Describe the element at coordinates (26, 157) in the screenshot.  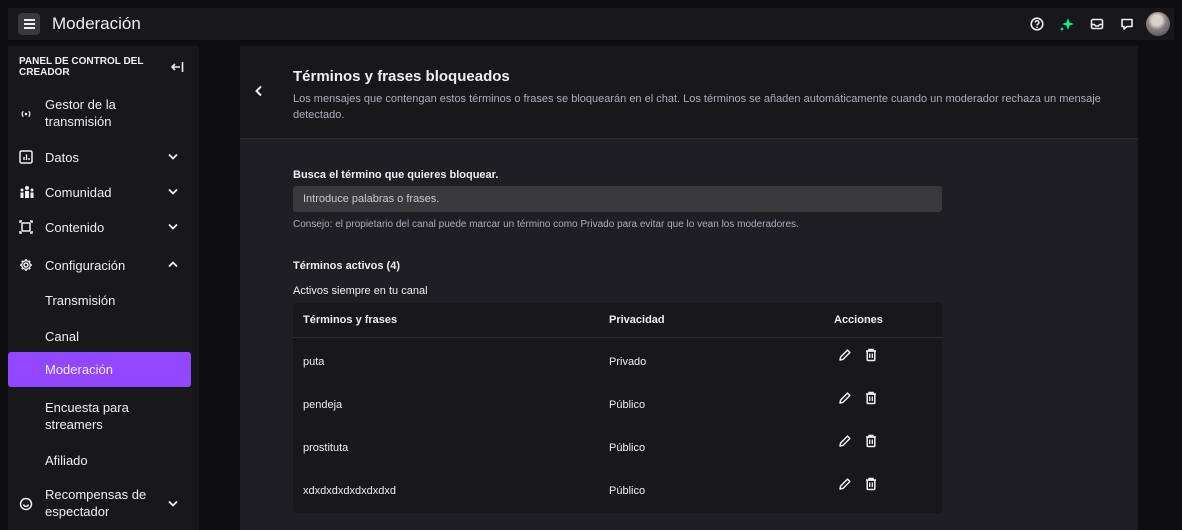
I see `chart-icon` at that location.